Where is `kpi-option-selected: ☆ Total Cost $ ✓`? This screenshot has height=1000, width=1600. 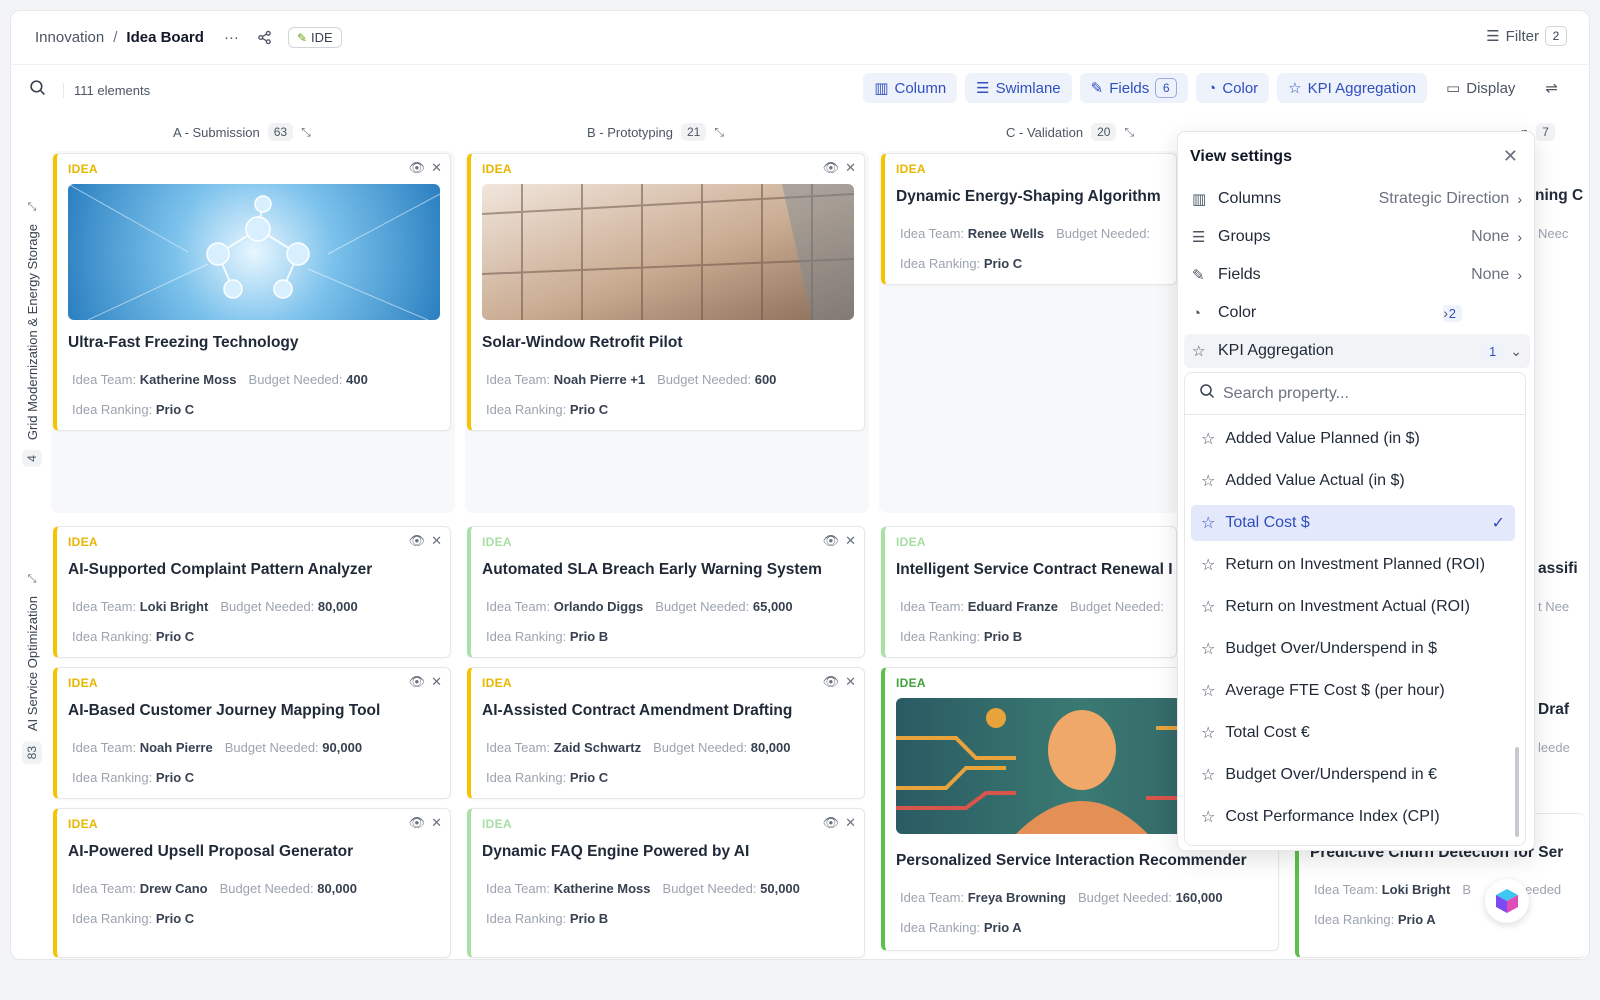 kpi-option-selected: ☆ Total Cost $ ✓ is located at coordinates (1353, 523).